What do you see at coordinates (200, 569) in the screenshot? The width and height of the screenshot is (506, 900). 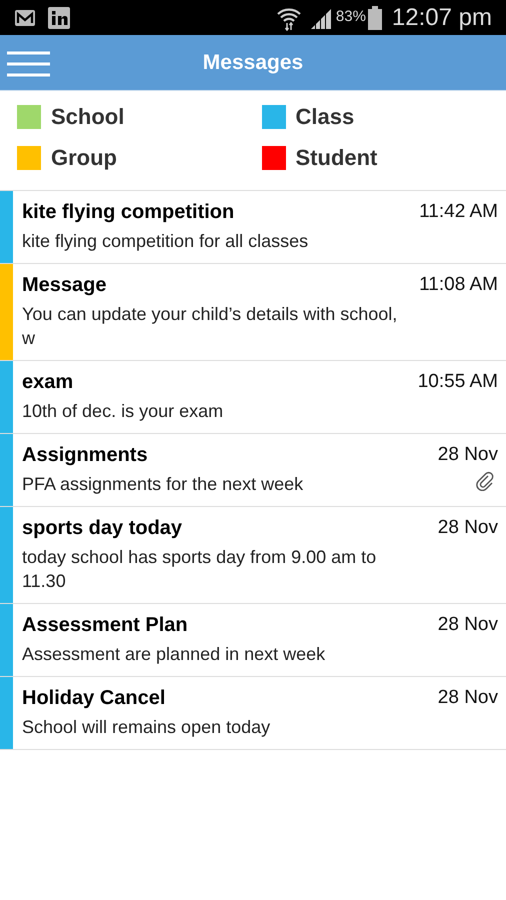 I see `message-preview: today school has sports day from 9.00 am to 11.30` at bounding box center [200, 569].